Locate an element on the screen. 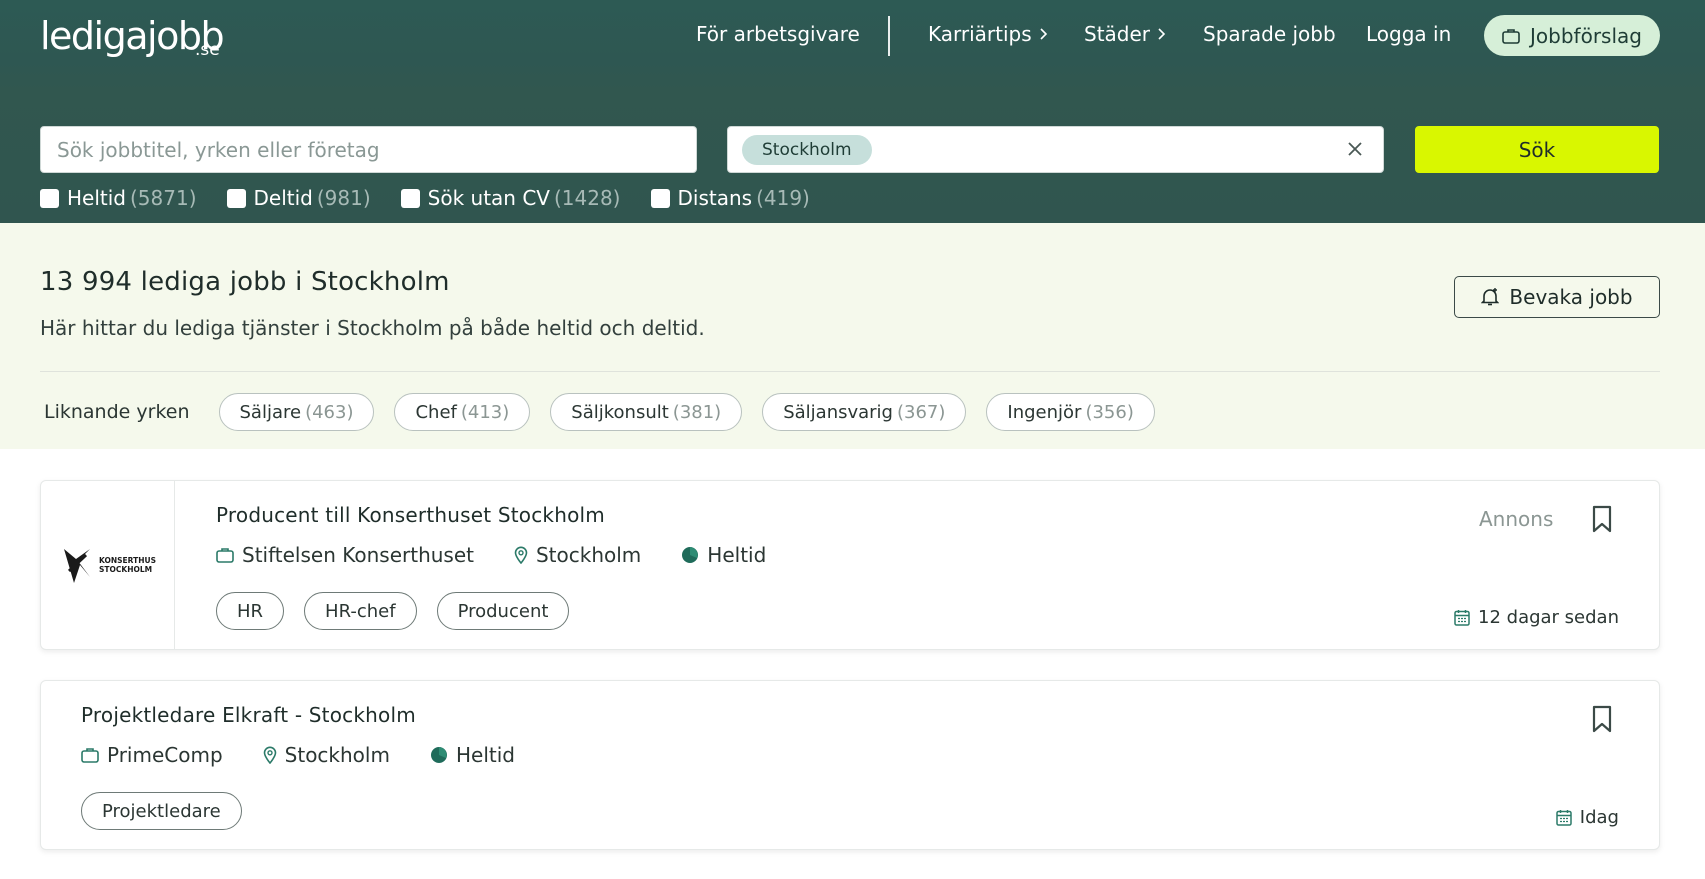 This screenshot has width=1705, height=879. page-title: 13 994 lediga jobb i Stockholm is located at coordinates (245, 282).